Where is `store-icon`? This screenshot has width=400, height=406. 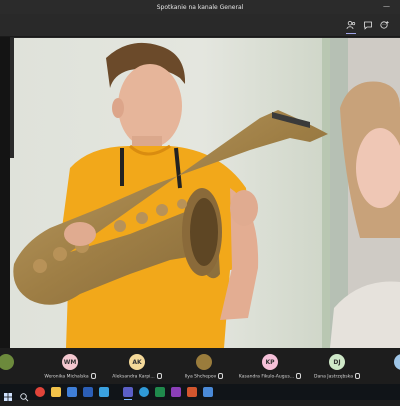 store-icon is located at coordinates (104, 392).